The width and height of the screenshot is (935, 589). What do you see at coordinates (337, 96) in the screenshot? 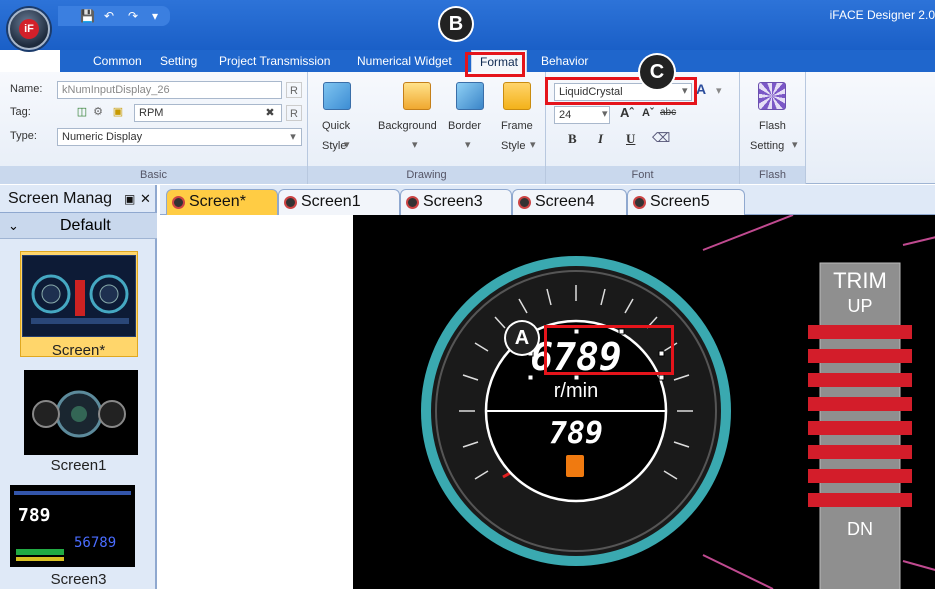
I see `quick-style-icon` at bounding box center [337, 96].